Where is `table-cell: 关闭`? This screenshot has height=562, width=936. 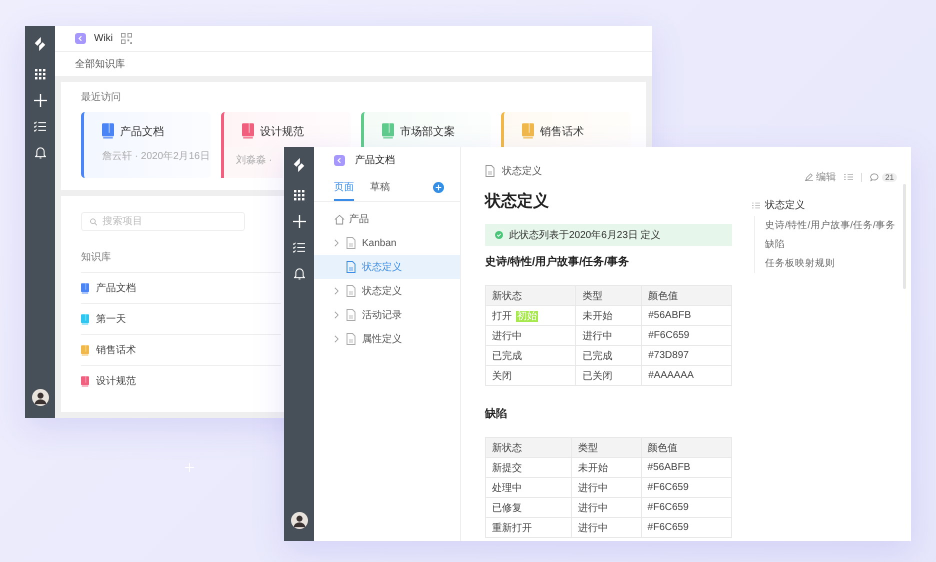
table-cell: 关闭 is located at coordinates (531, 376).